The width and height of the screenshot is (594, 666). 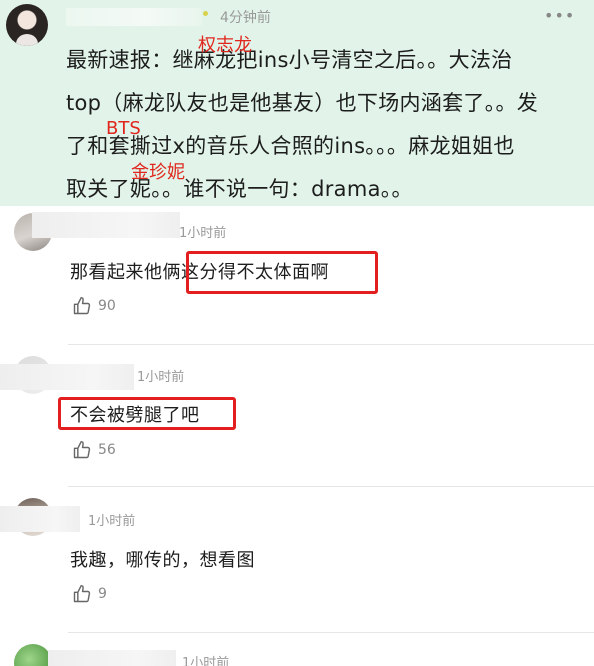 What do you see at coordinates (162, 560) in the screenshot?
I see `comment-text: 我趣，哪传的，想看图` at bounding box center [162, 560].